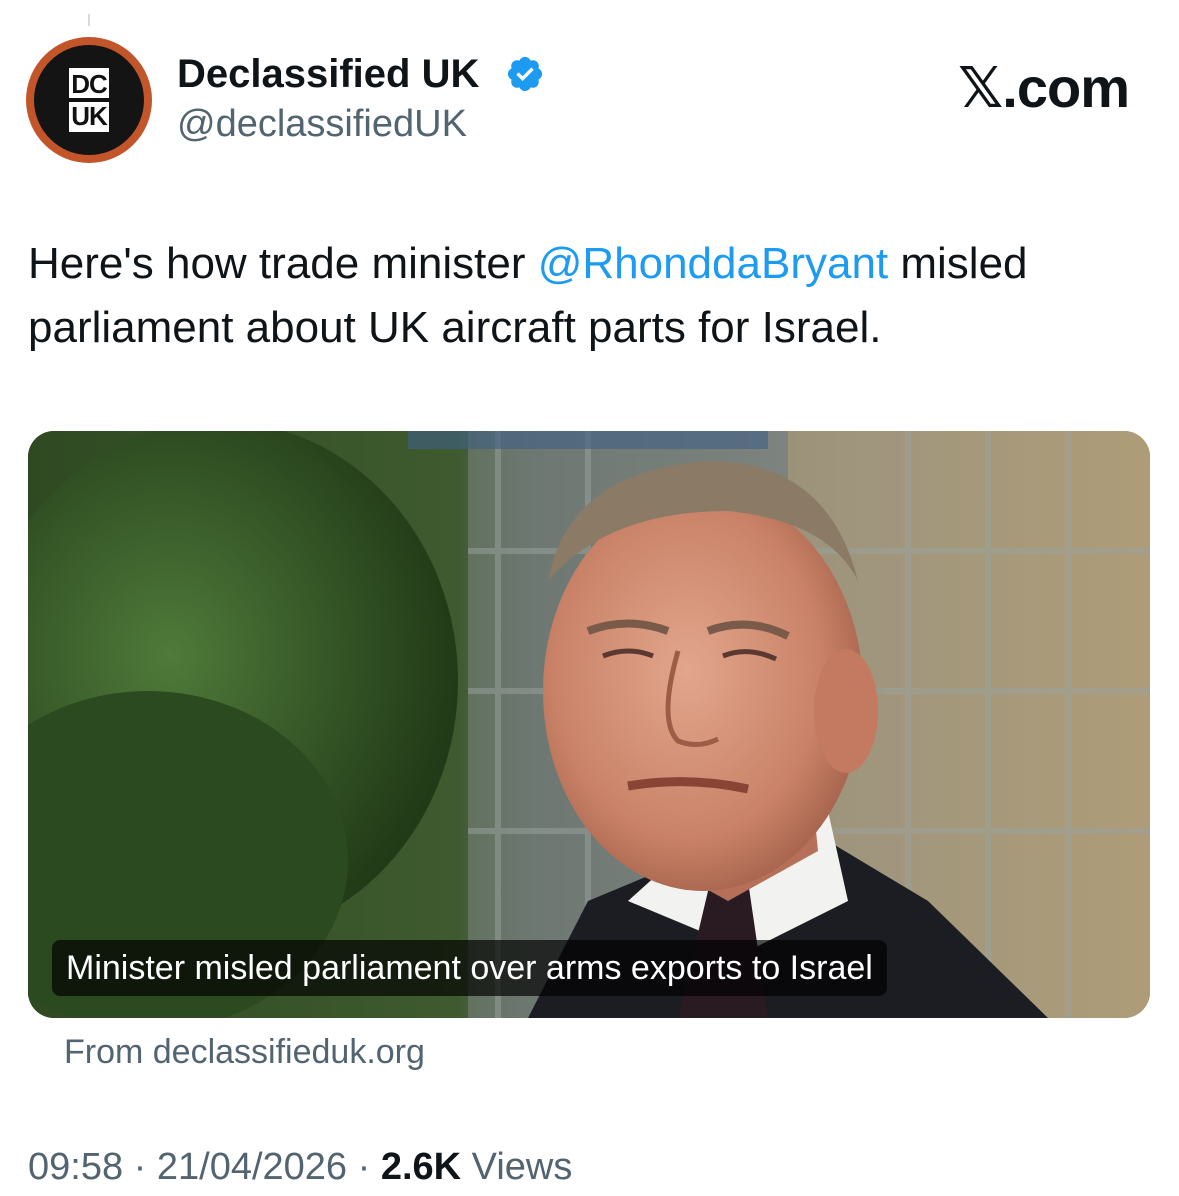 The image size is (1179, 1196). What do you see at coordinates (1044, 87) in the screenshot?
I see `brand-label: 𝕏.com` at bounding box center [1044, 87].